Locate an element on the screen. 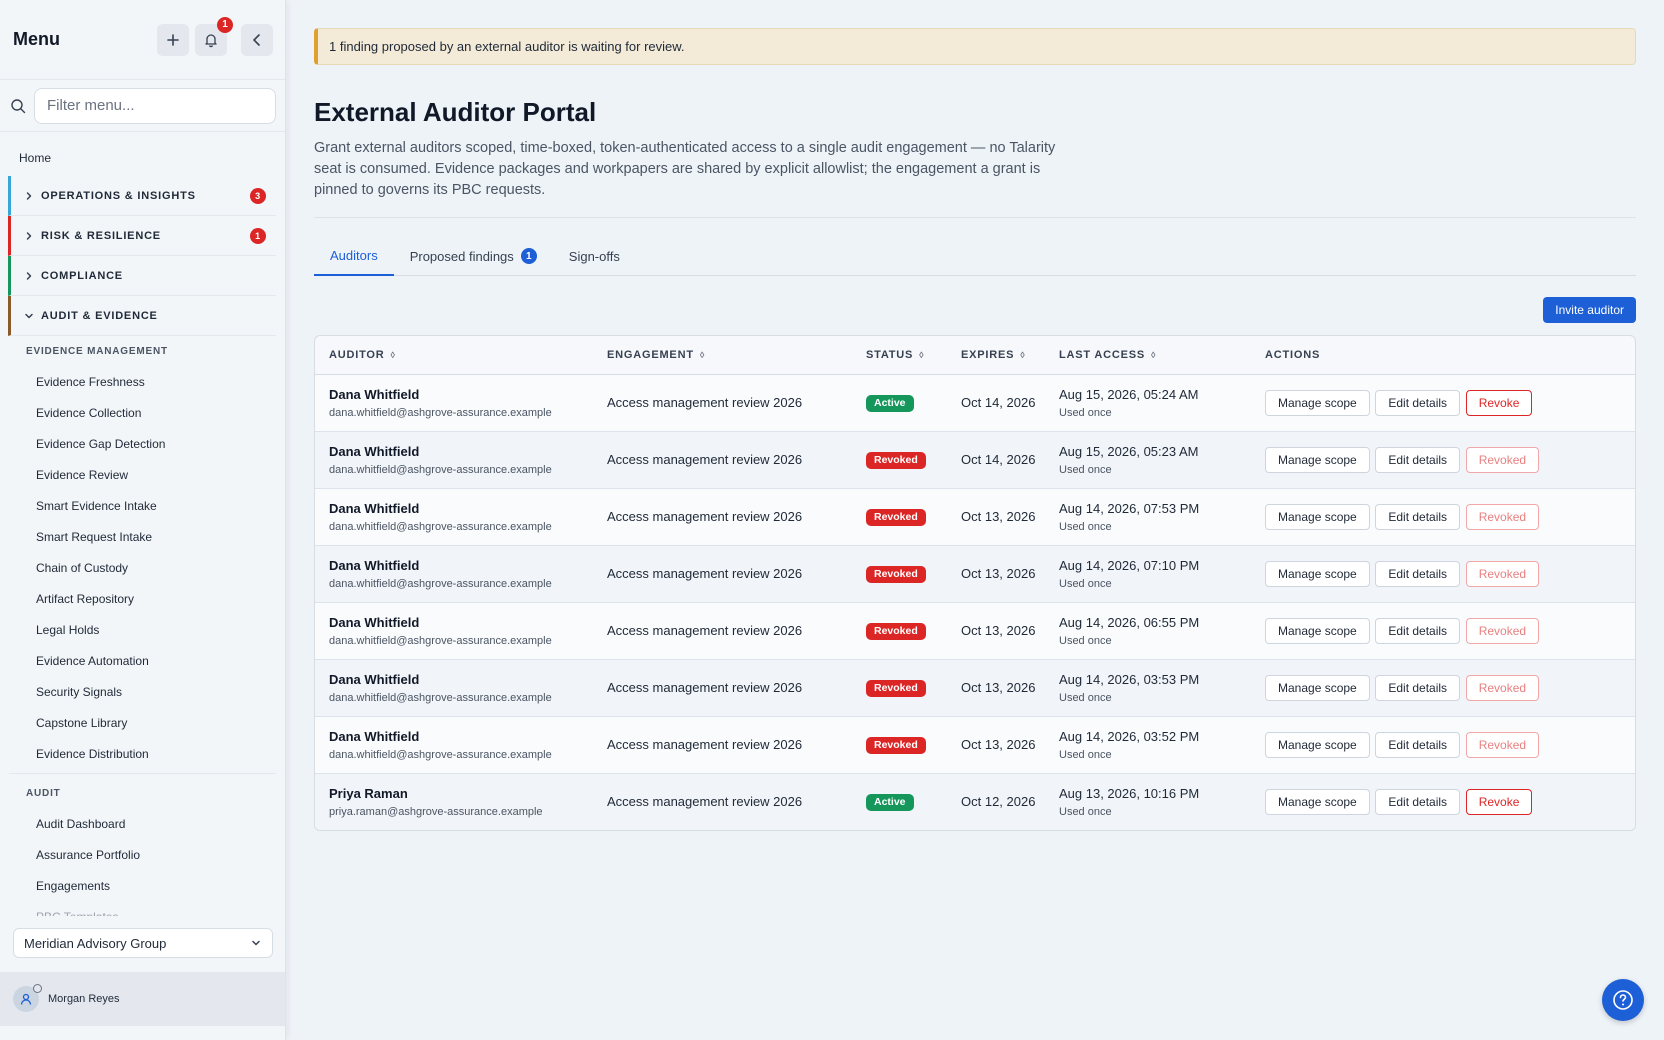 The width and height of the screenshot is (1664, 1040). cell-last-access: Aug 14, 2026, 07:53 PM Used once is located at coordinates (1148, 517).